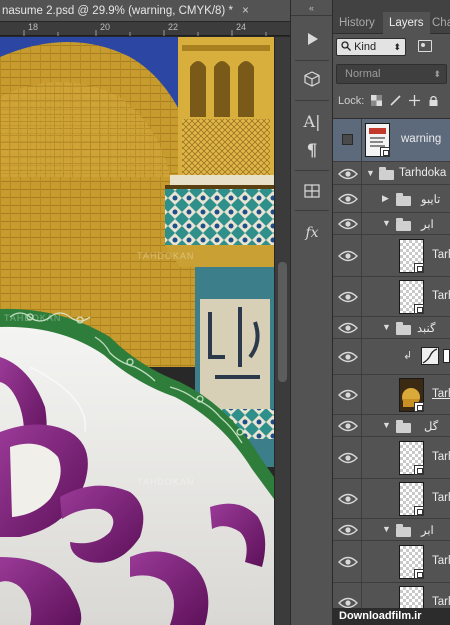 The image size is (450, 625). I want to click on filter-kind-select: Kind ⬍, so click(371, 47).